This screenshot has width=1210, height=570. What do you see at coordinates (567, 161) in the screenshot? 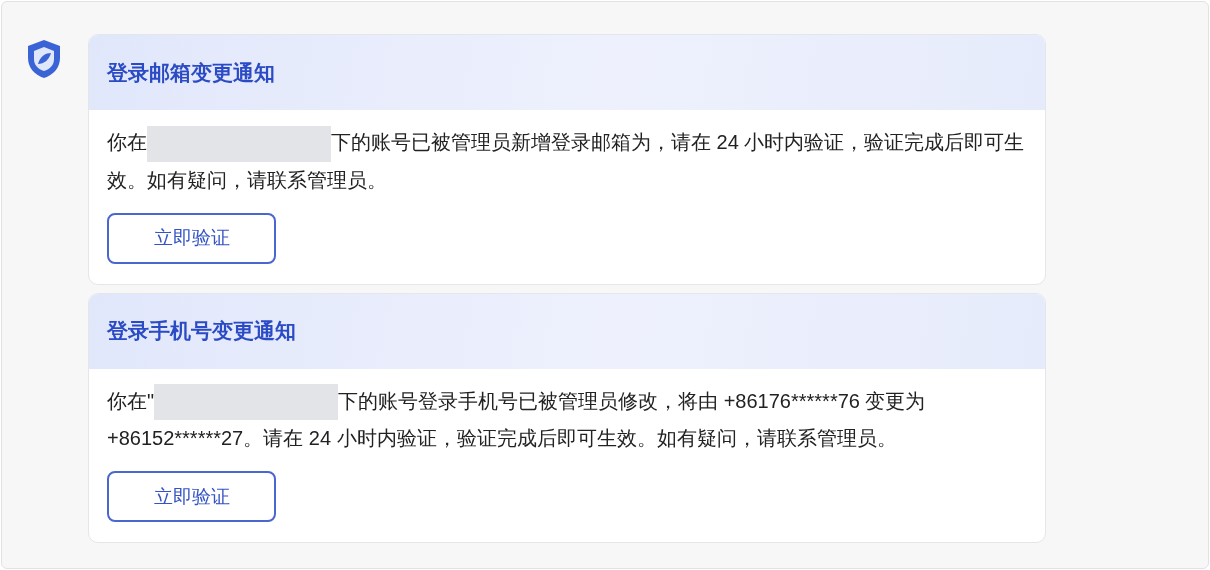
I see `notice-message: 你在 下的账号已被管理员新增登录邮箱为，请在 24 小时内验证，验证完成后即可生效。如有疑问，请联系管理员。` at bounding box center [567, 161].